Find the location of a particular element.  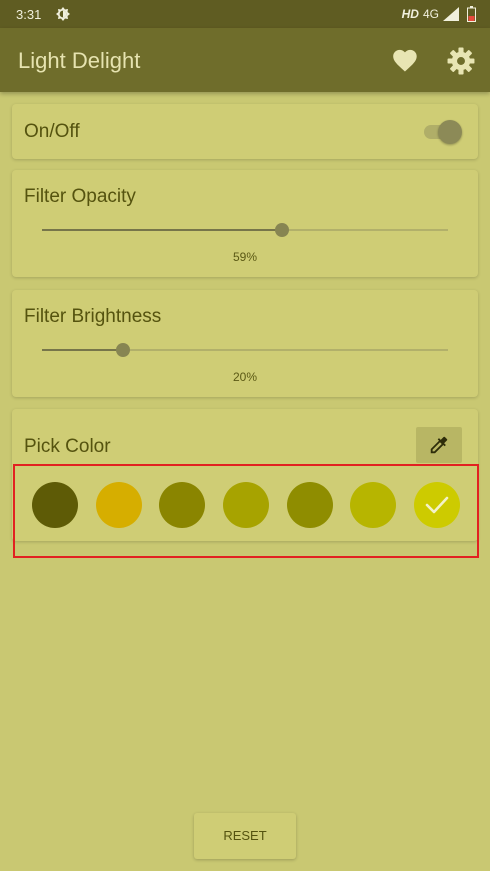

opacity-slider-fill is located at coordinates (162, 230).